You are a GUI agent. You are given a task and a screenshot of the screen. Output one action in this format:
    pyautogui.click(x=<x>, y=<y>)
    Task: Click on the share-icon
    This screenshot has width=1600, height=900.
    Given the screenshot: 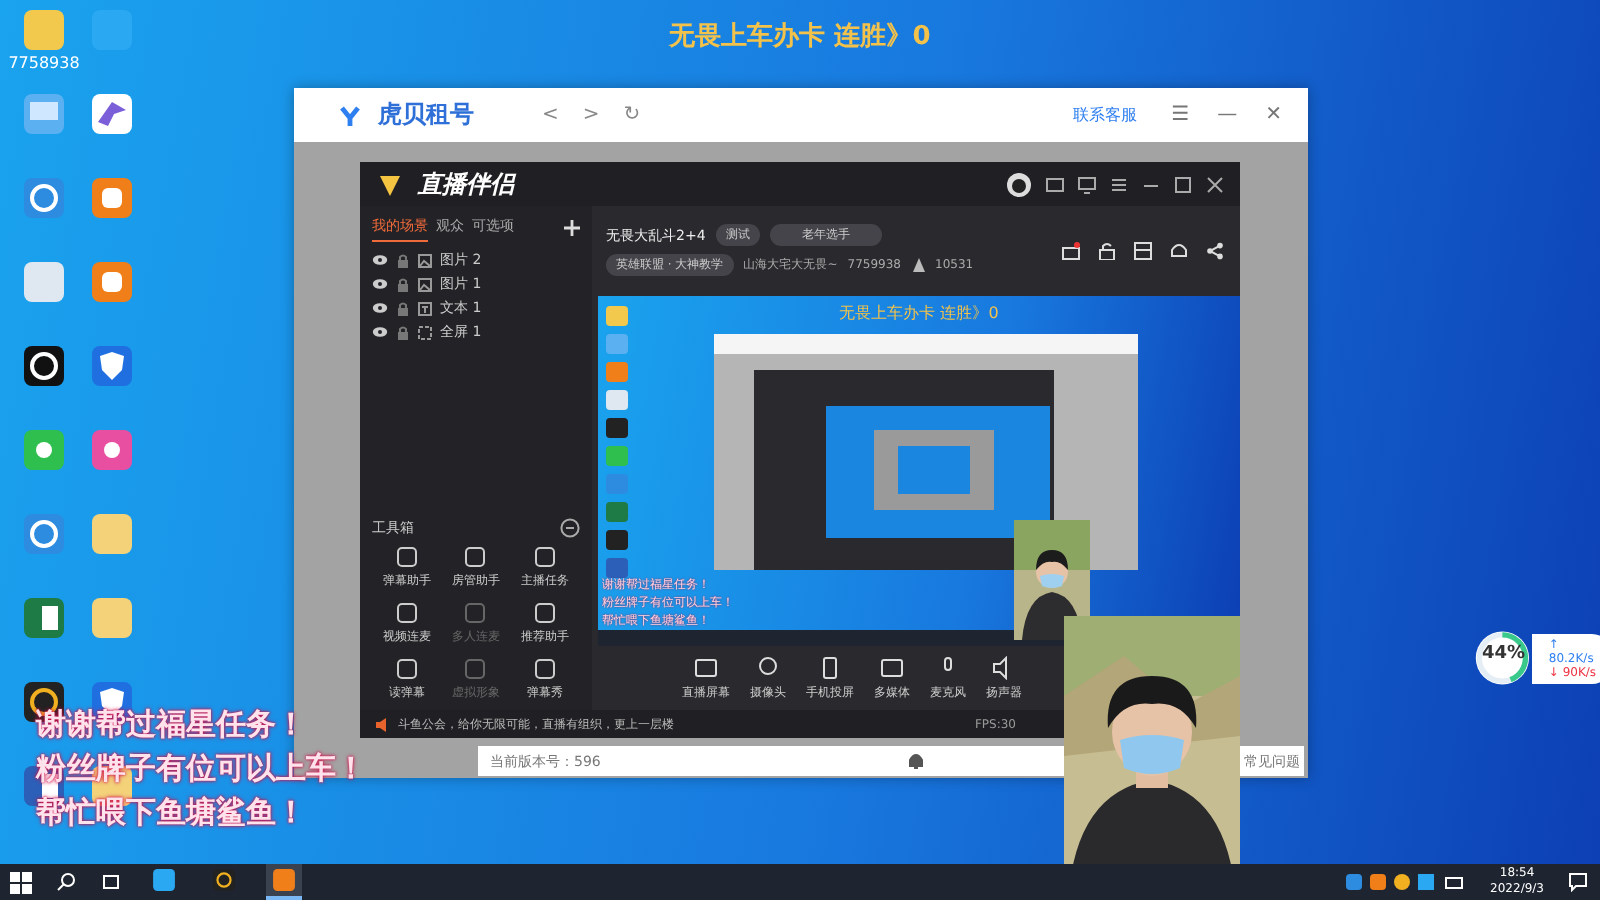 What is the action you would take?
    pyautogui.click(x=1215, y=251)
    